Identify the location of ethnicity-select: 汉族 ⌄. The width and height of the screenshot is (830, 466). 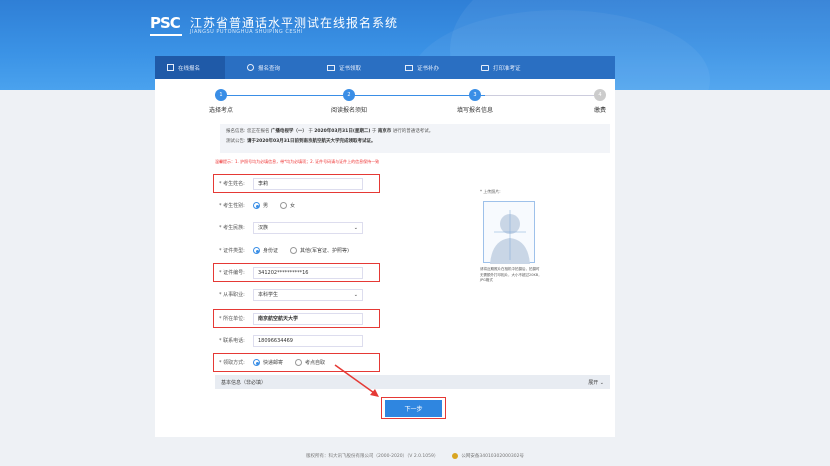
(308, 227).